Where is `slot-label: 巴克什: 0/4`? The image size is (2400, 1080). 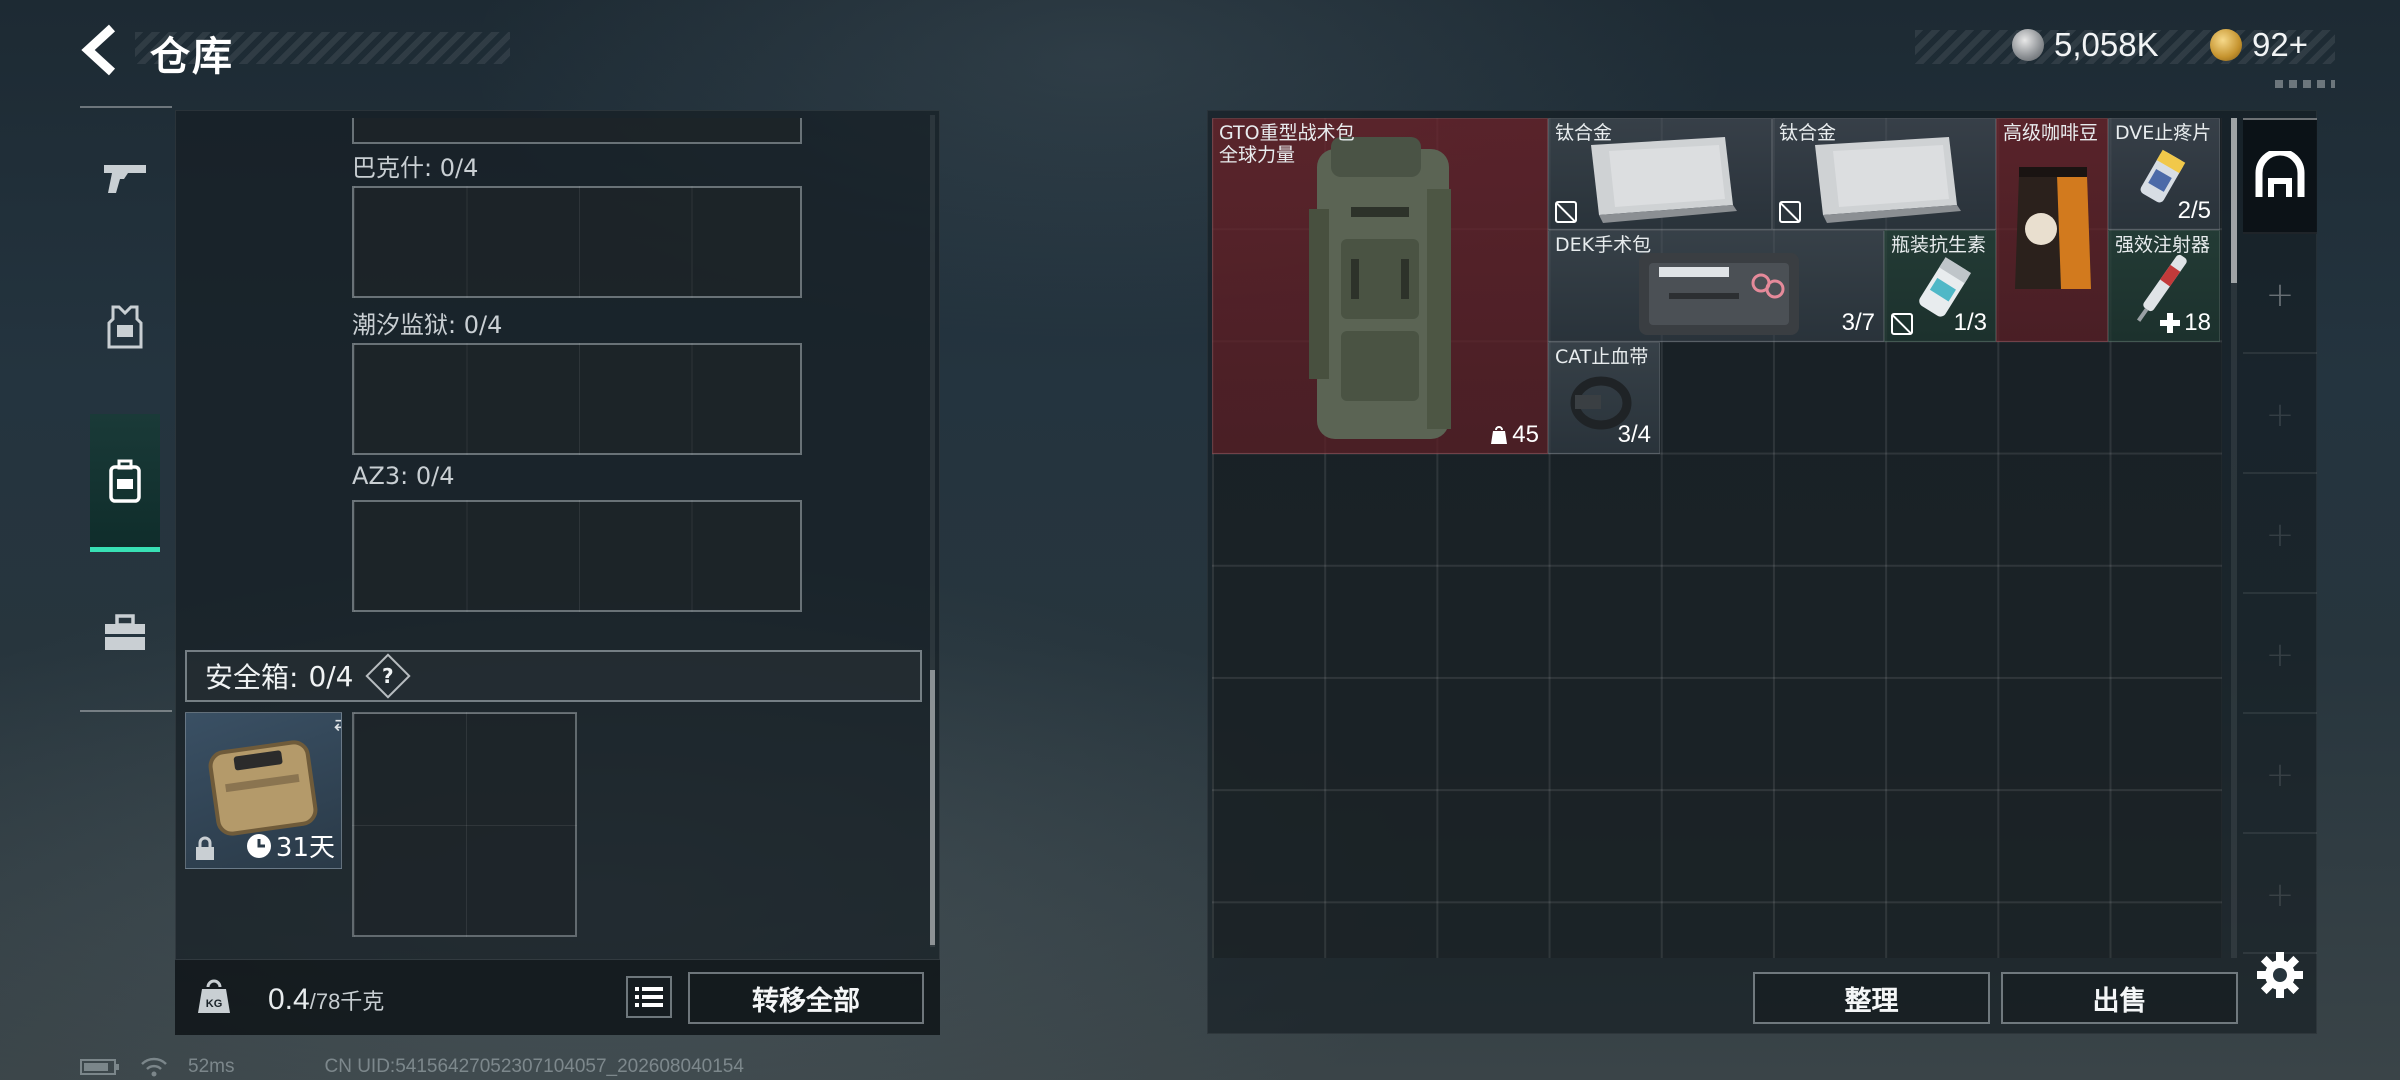 slot-label: 巴克什: 0/4 is located at coordinates (415, 168).